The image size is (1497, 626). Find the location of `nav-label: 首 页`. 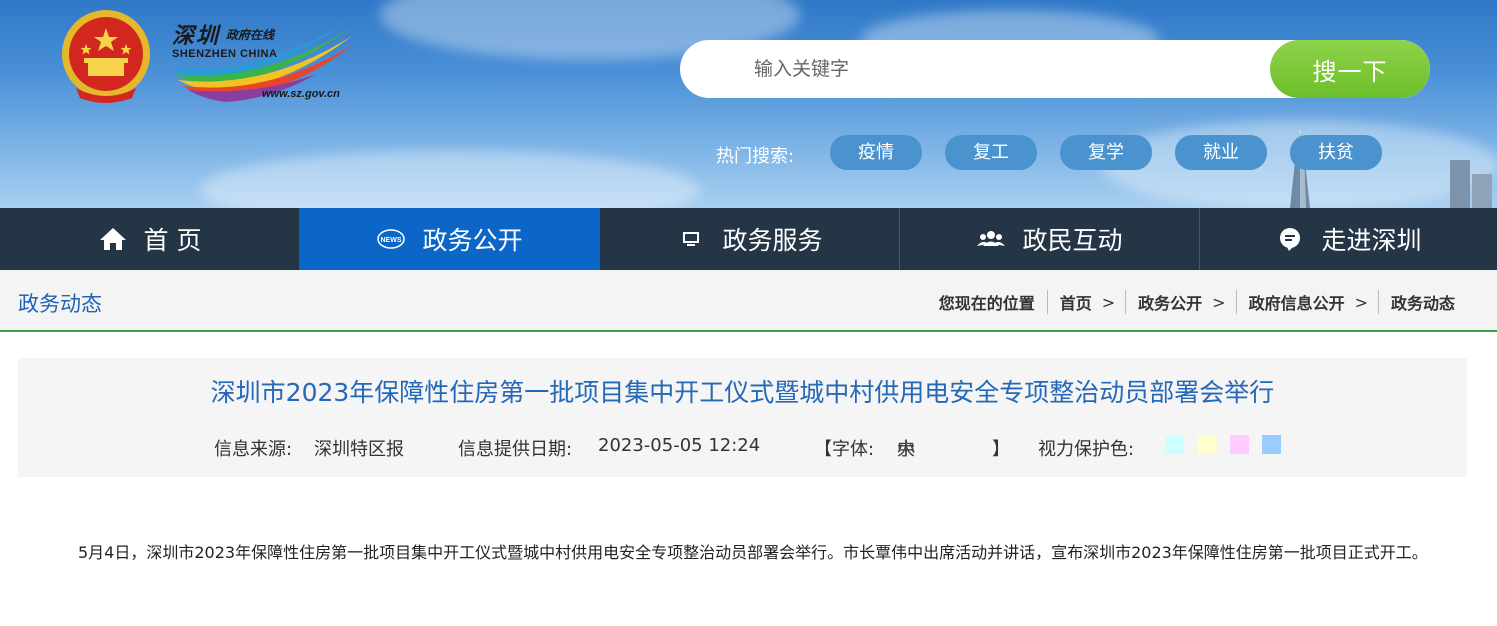

nav-label: 首 页 is located at coordinates (172, 240).